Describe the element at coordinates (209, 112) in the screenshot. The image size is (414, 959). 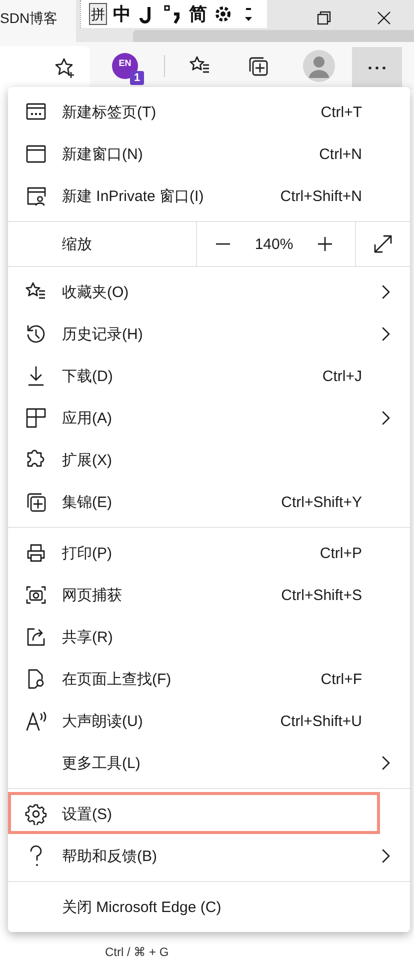
I see `menu-item: 新建标签页(T) Ctrl+T` at that location.